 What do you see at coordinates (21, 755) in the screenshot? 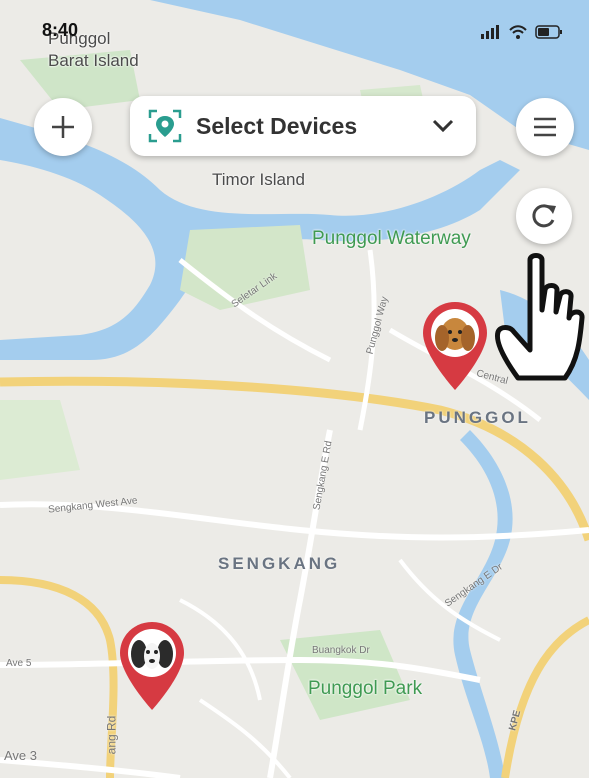
I see `road-ave-3: Ave 3` at bounding box center [21, 755].